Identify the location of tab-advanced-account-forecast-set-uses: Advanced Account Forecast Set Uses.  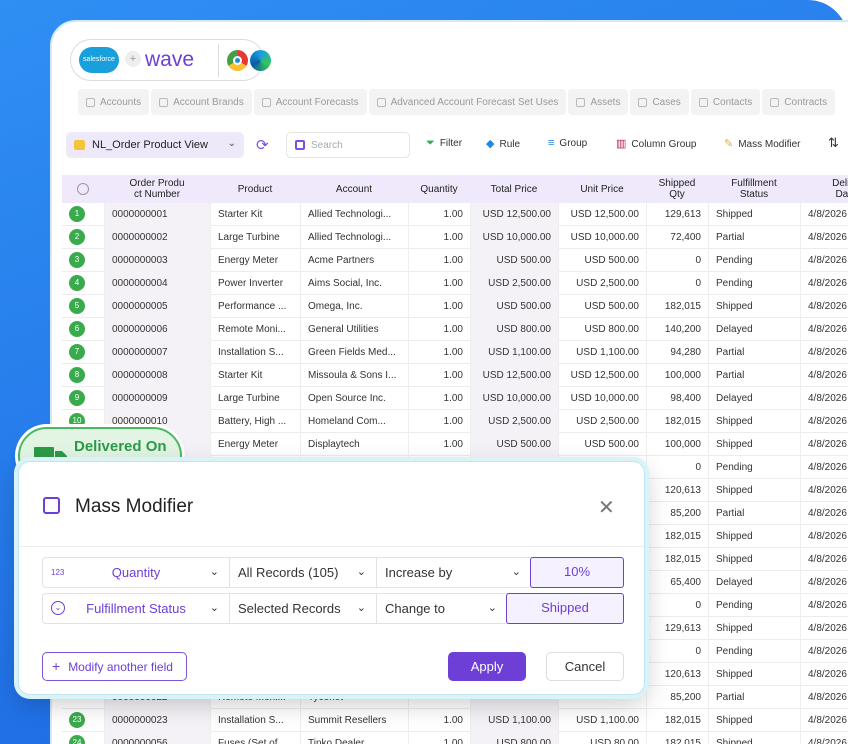
(467, 102).